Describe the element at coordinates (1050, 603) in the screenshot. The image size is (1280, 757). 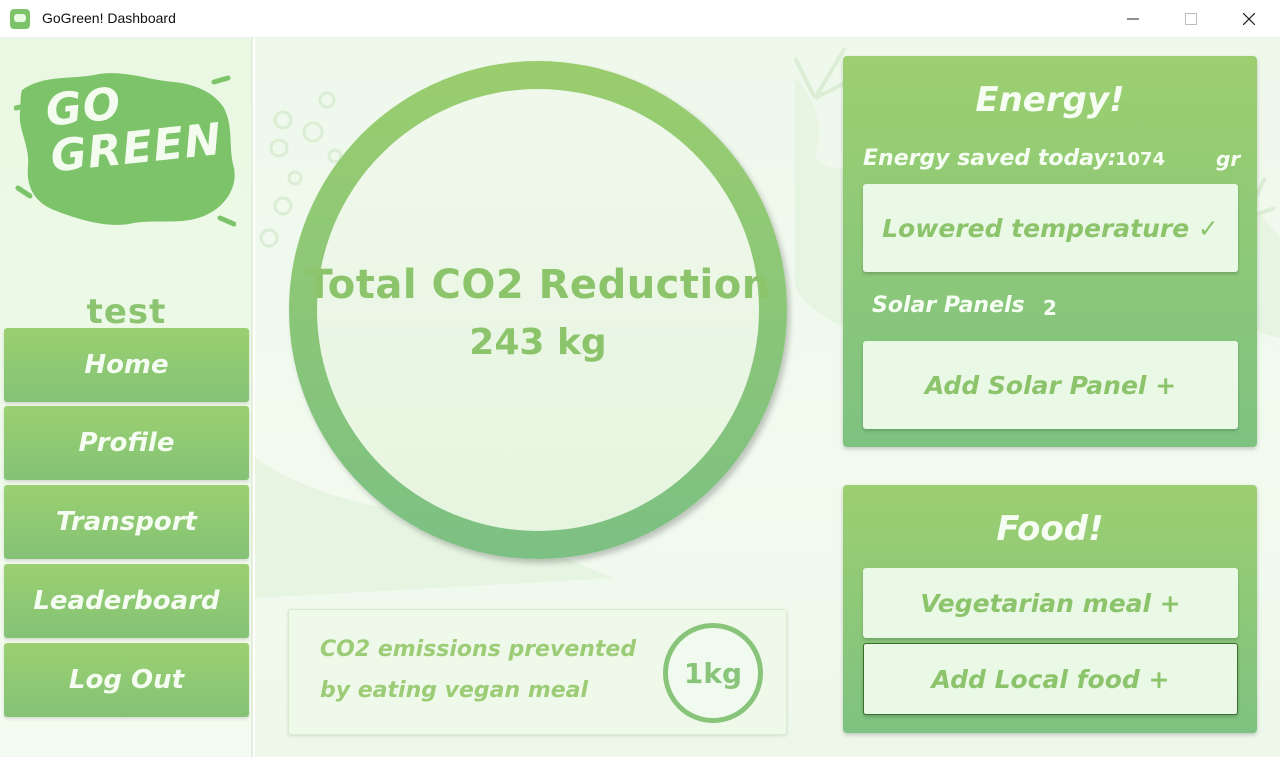
I see `vegetarian-meal-button: Vegetarian meal +` at that location.